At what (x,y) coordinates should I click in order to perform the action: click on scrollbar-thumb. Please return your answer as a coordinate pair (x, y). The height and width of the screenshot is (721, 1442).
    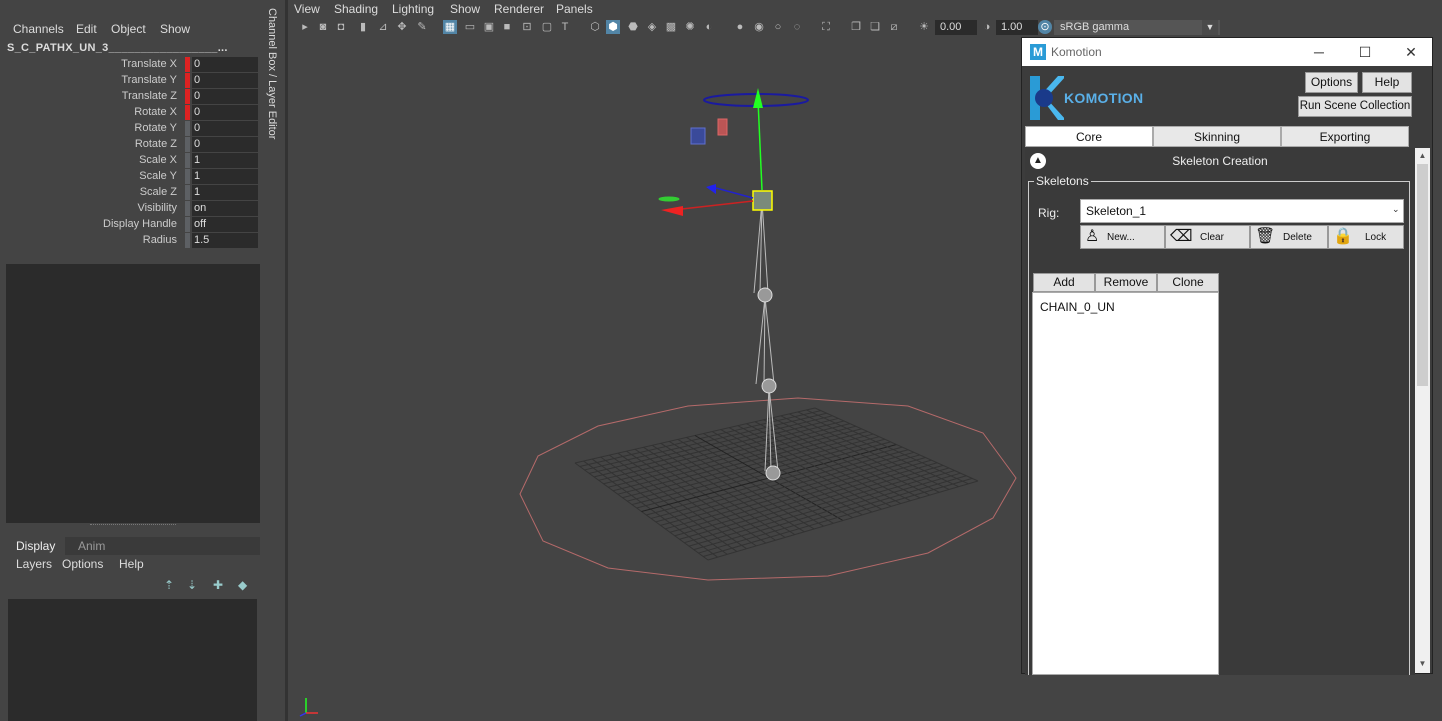
    Looking at the image, I should click on (1422, 275).